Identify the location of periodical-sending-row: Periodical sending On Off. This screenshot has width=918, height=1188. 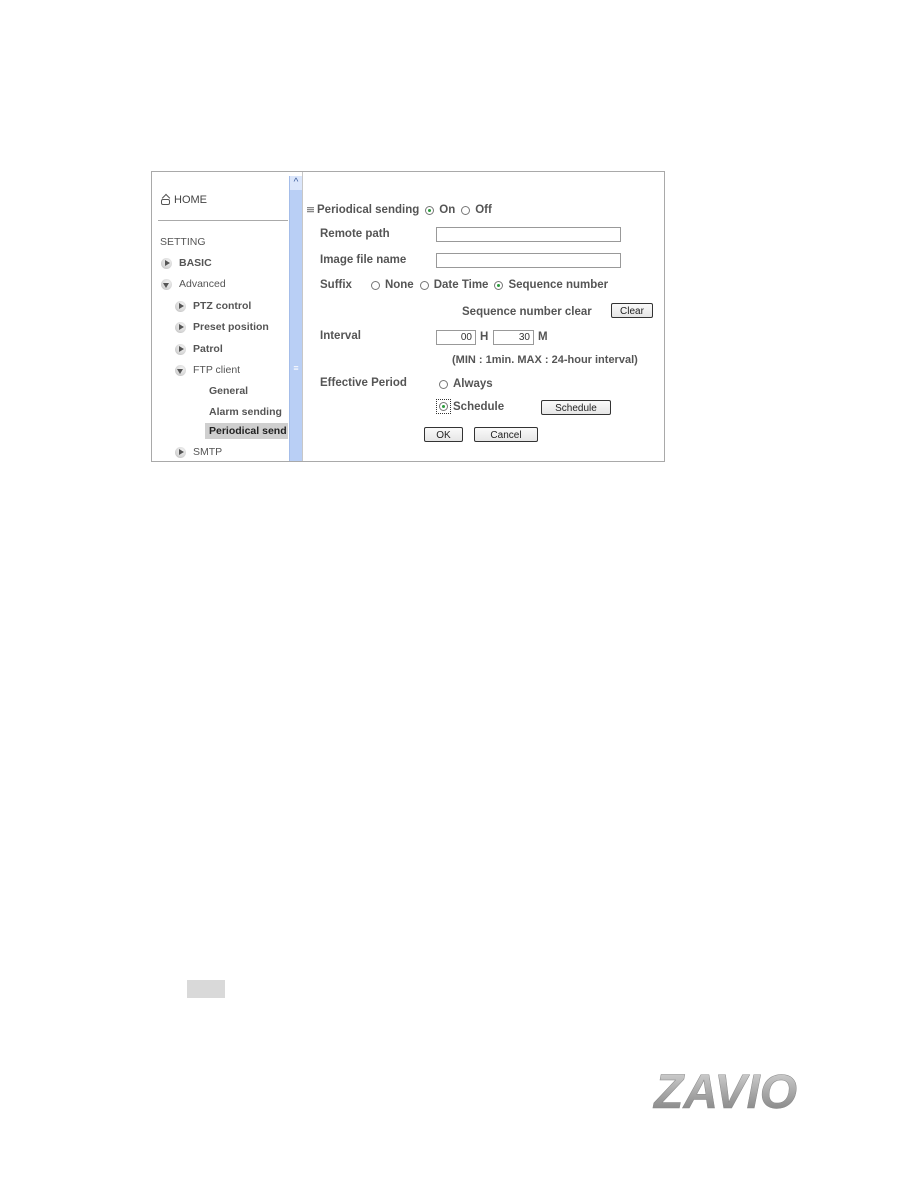
(399, 210).